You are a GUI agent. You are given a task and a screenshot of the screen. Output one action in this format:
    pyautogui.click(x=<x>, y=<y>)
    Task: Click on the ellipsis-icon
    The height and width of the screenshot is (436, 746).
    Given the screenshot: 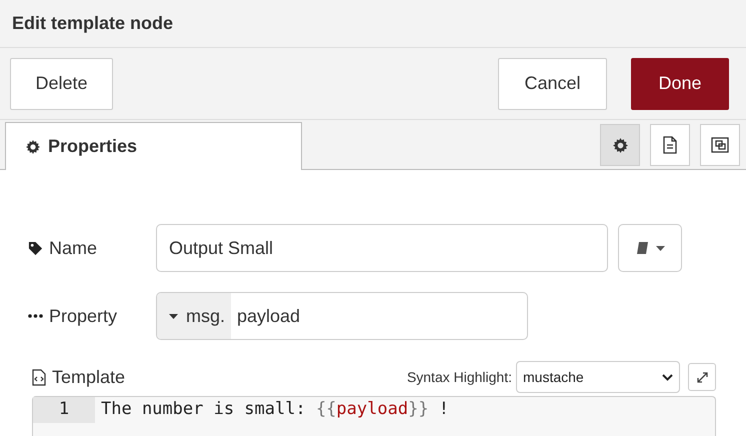 What is the action you would take?
    pyautogui.click(x=35, y=316)
    